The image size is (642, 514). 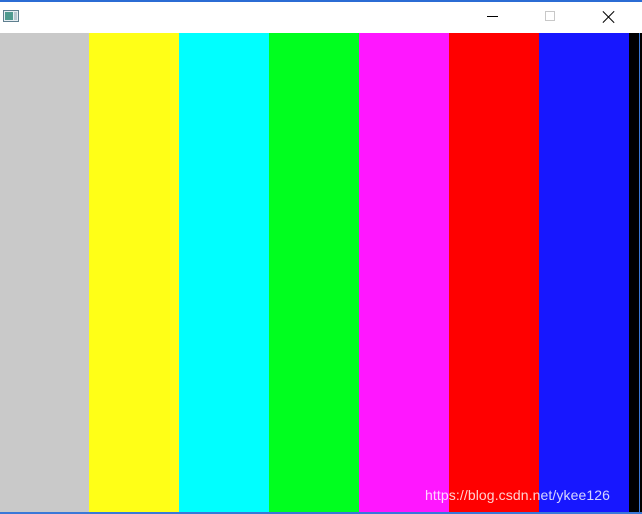 I want to click on close-button, so click(x=609, y=17).